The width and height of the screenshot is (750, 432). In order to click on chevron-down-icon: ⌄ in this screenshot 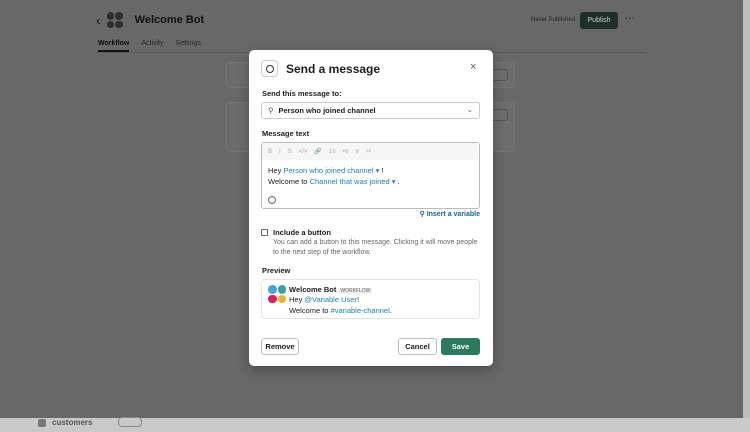, I will do `click(469, 109)`.